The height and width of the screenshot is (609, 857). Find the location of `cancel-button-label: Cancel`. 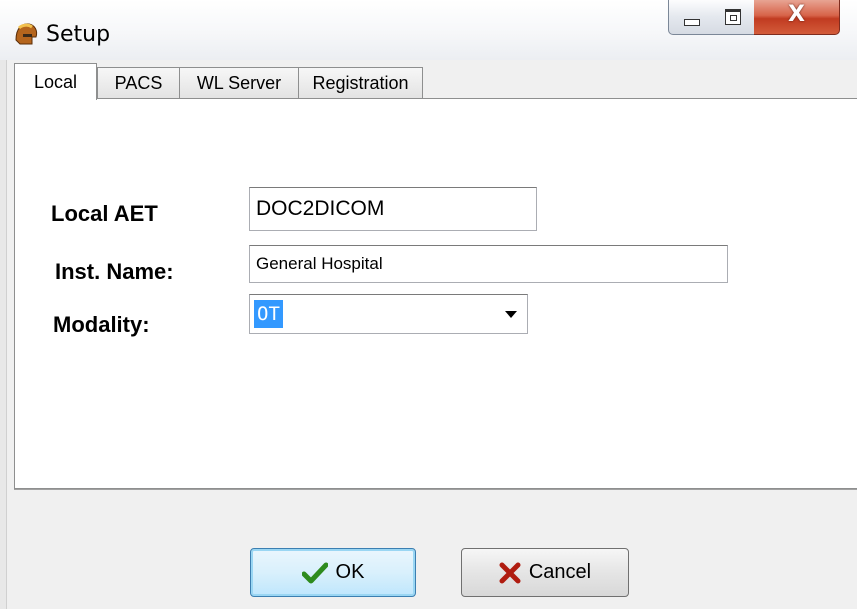

cancel-button-label: Cancel is located at coordinates (560, 572).